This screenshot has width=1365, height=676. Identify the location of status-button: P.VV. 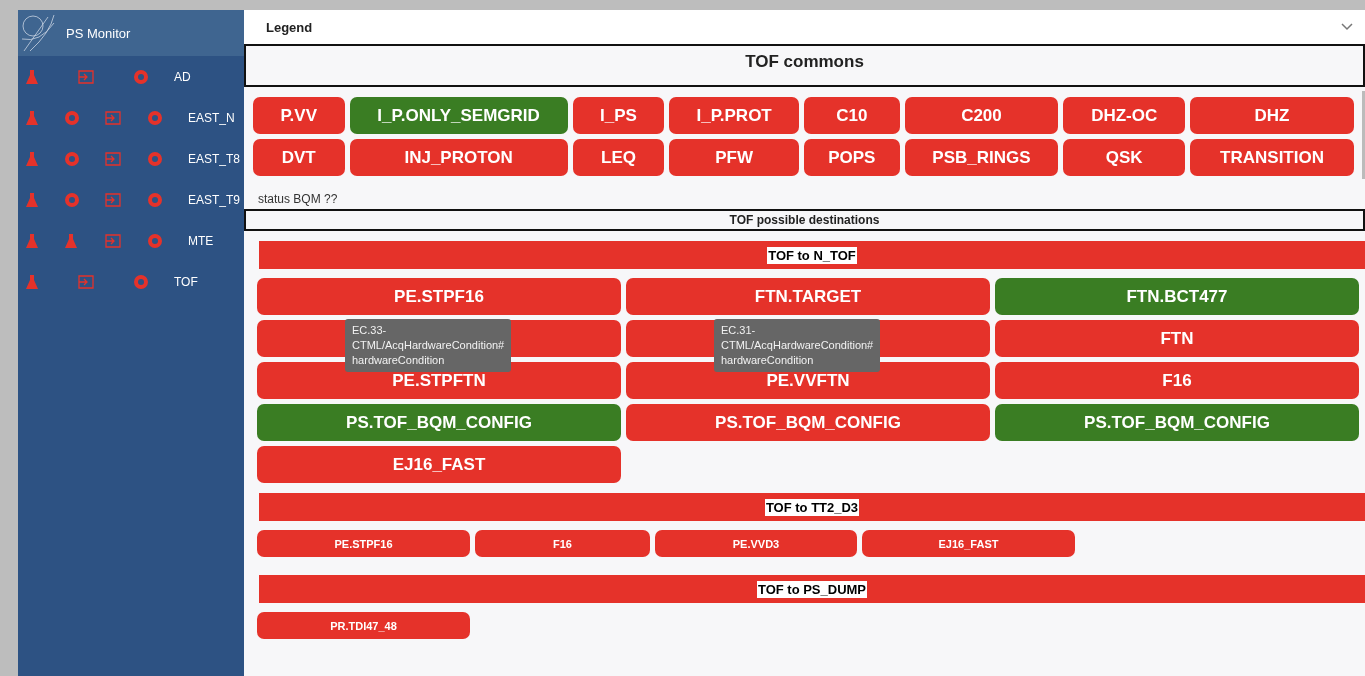
(299, 115).